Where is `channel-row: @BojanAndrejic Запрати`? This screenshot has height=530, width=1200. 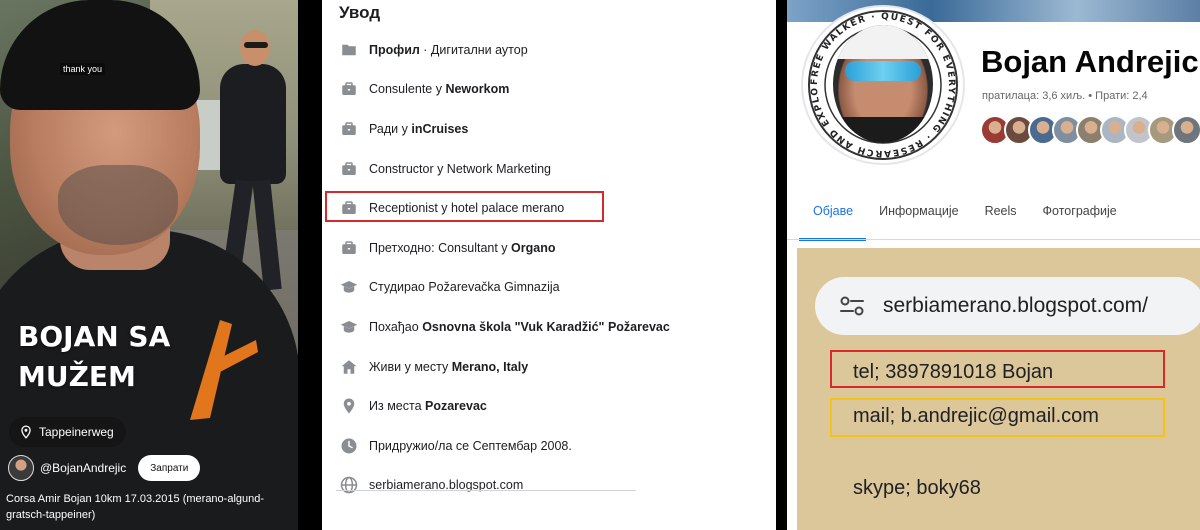 channel-row: @BojanAndrejic Запрати is located at coordinates (104, 468).